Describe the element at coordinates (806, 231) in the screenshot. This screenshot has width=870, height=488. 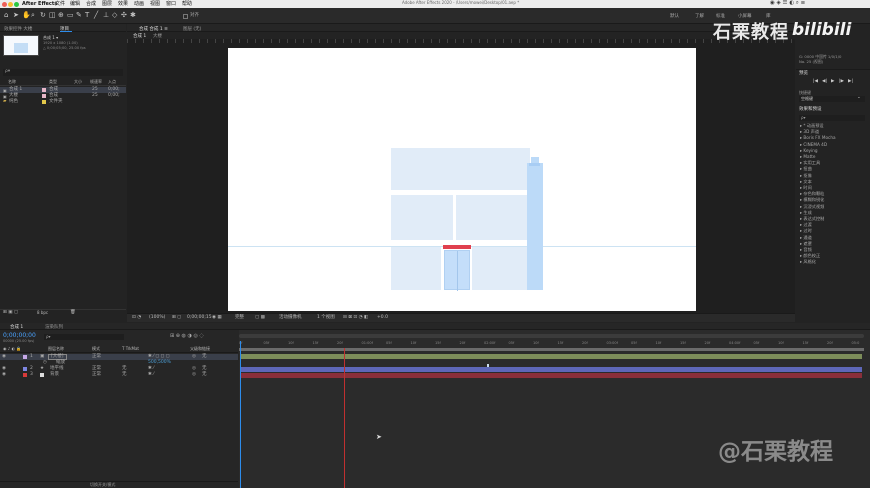
I see `effects-category: ▸ 过时` at that location.